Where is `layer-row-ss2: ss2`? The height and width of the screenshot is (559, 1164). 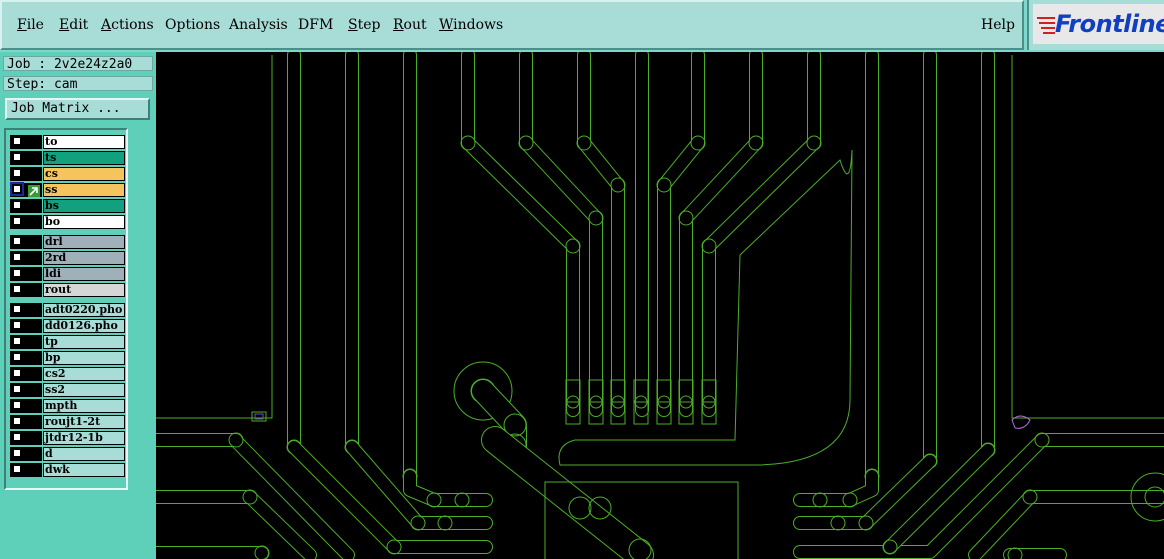 layer-row-ss2: ss2 is located at coordinates (67, 390).